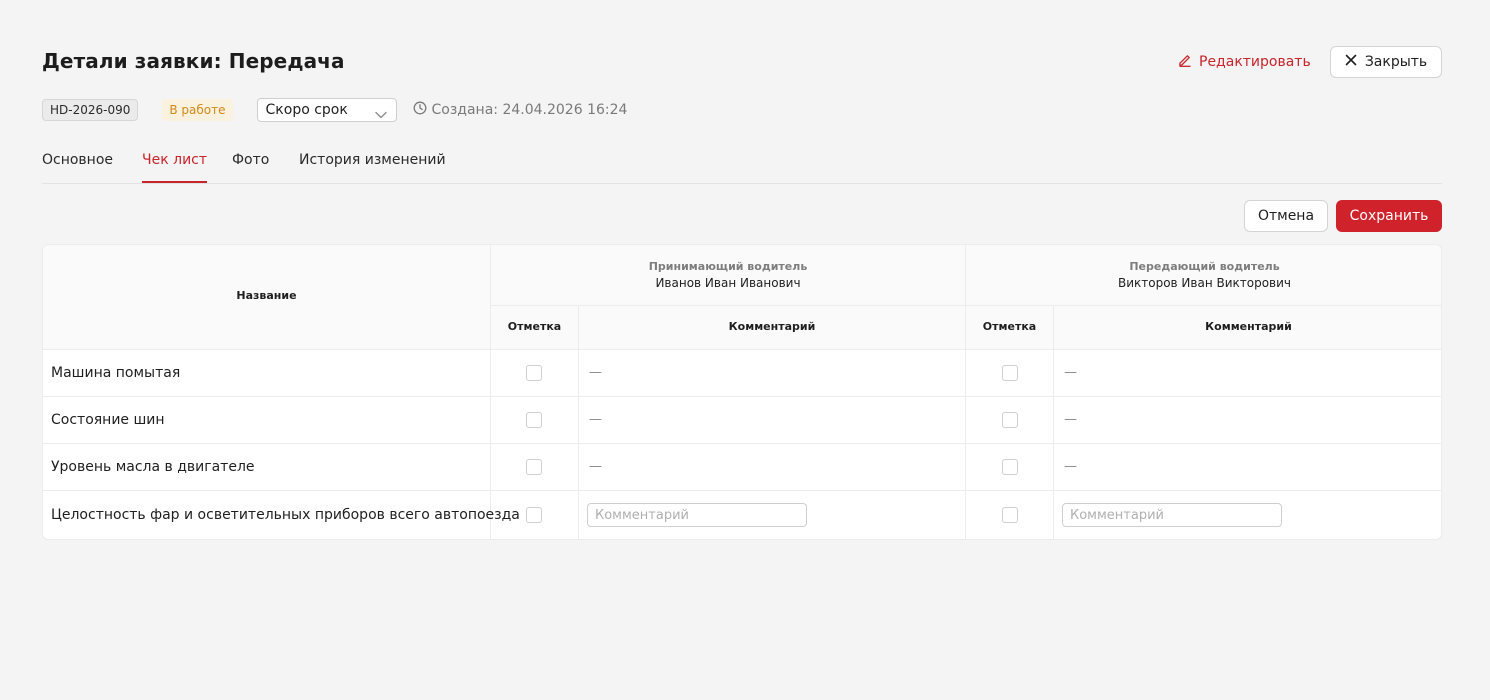 The height and width of the screenshot is (700, 1490). I want to click on handing-comment-input, so click(1172, 515).